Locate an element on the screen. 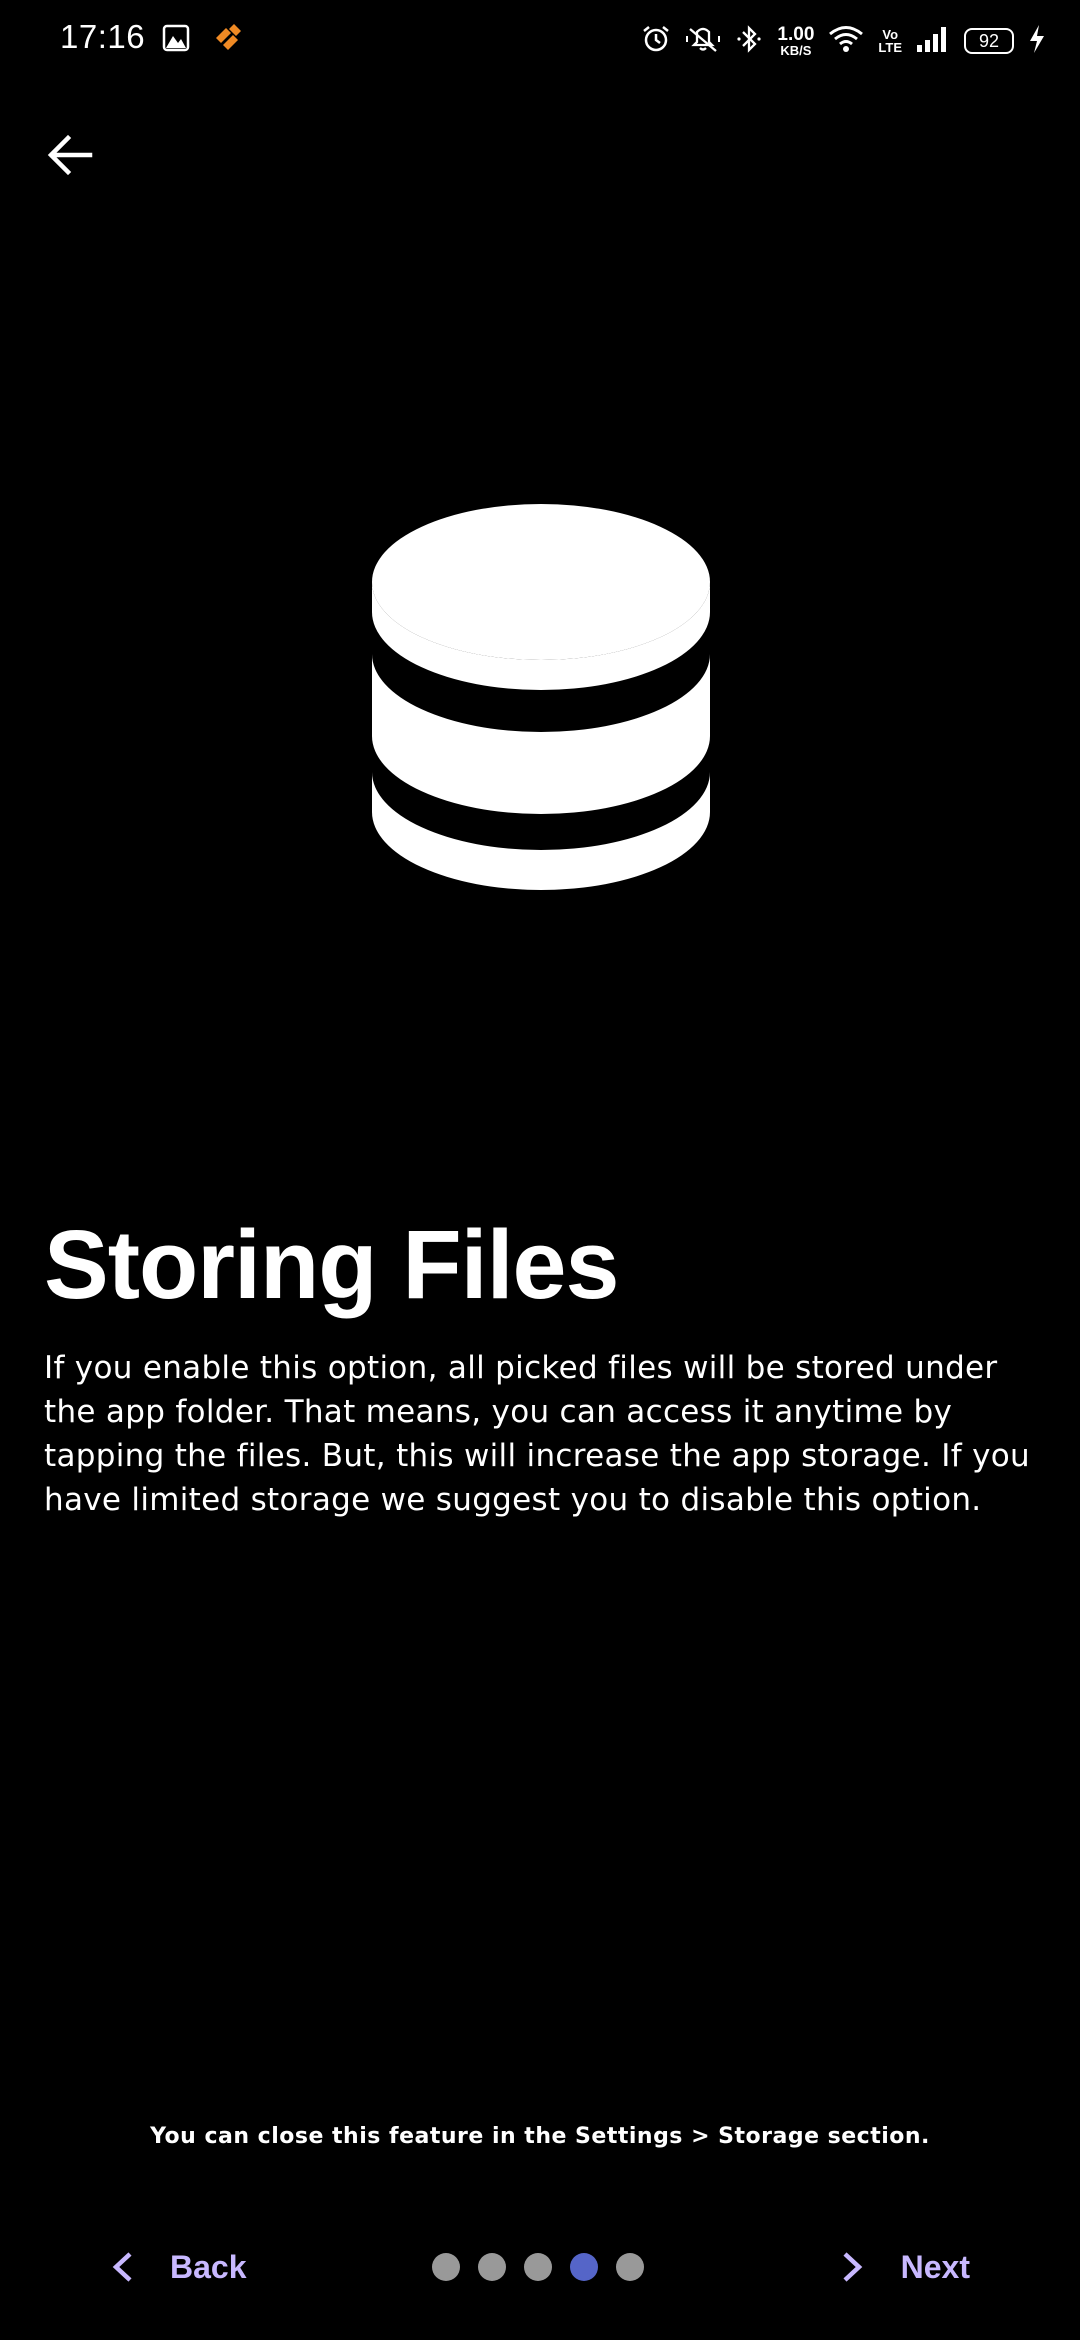 The width and height of the screenshot is (1080, 2340). bluetooth-icon is located at coordinates (749, 41).